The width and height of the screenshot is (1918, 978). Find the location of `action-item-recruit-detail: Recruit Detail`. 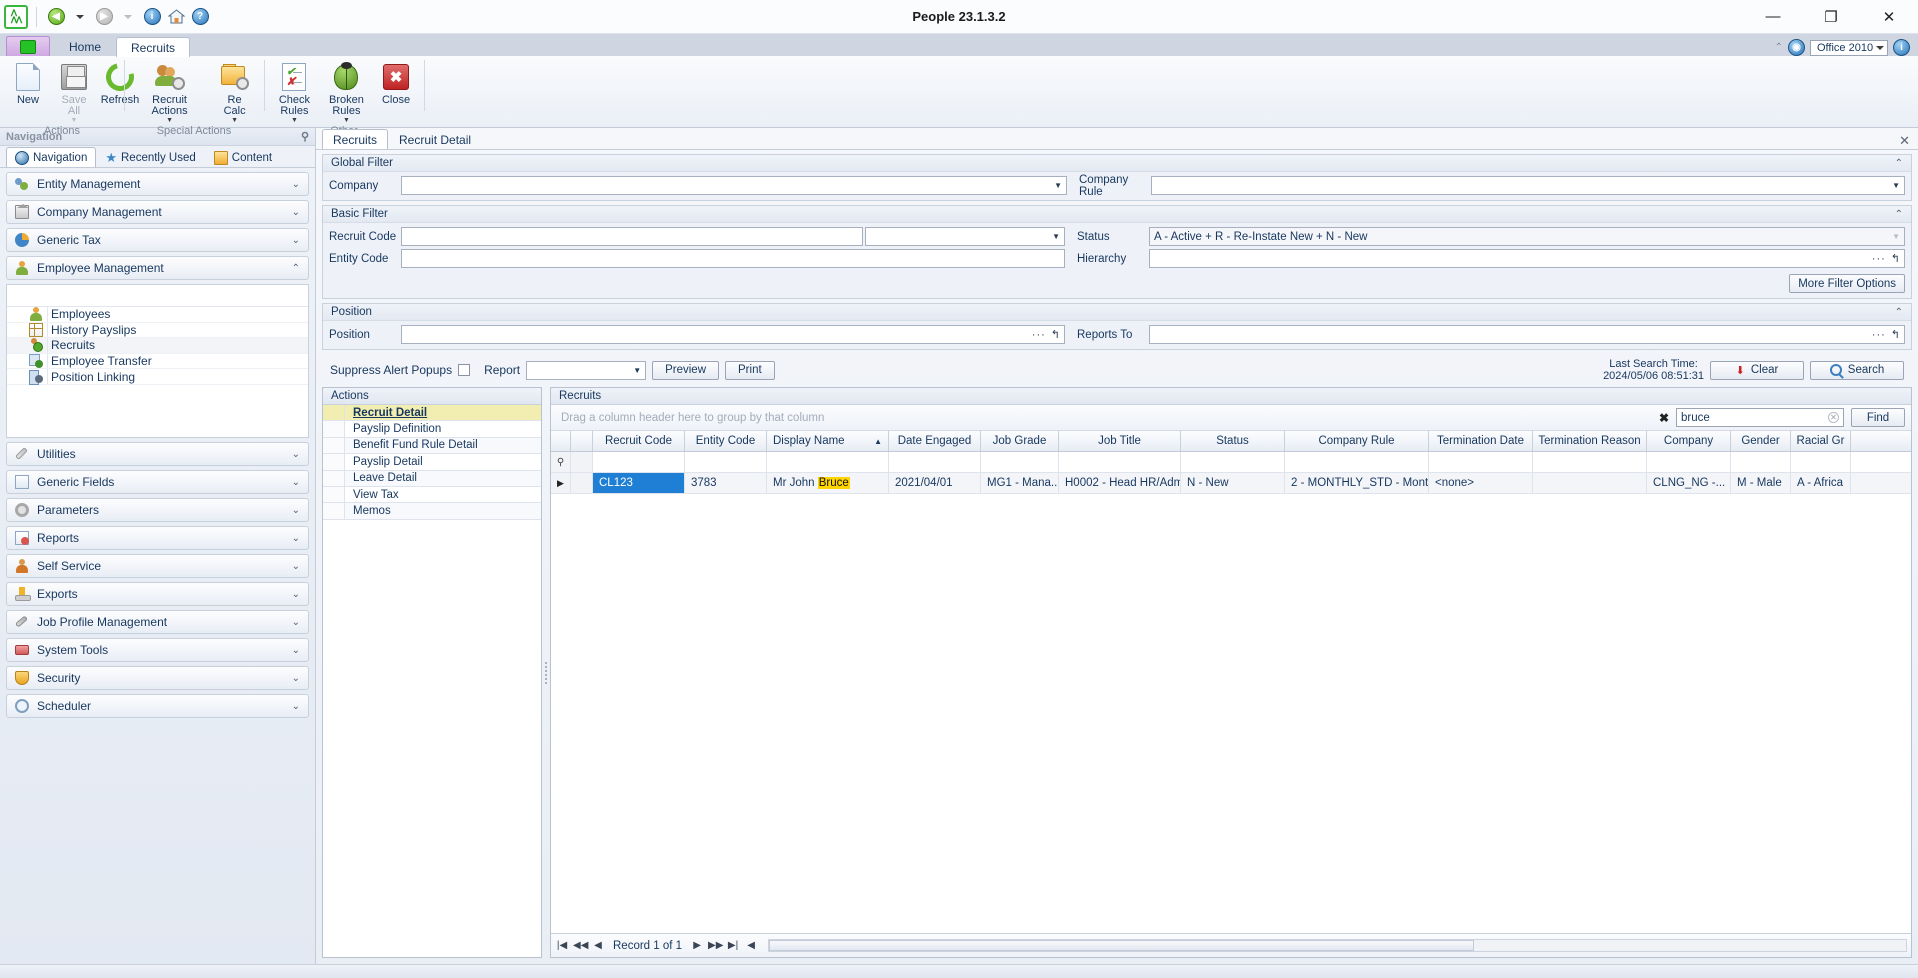

action-item-recruit-detail: Recruit Detail is located at coordinates (432, 413).